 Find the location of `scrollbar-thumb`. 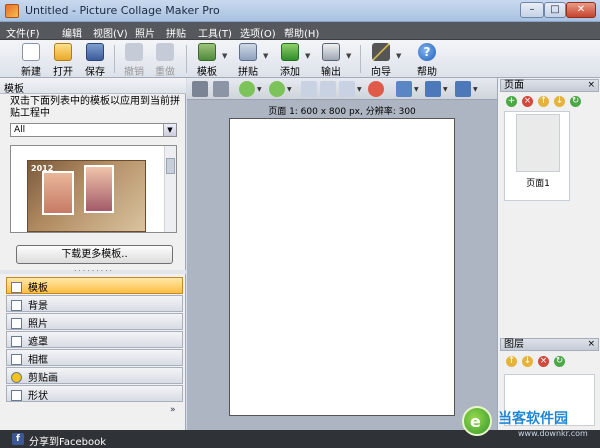

scrollbar-thumb is located at coordinates (170, 166).